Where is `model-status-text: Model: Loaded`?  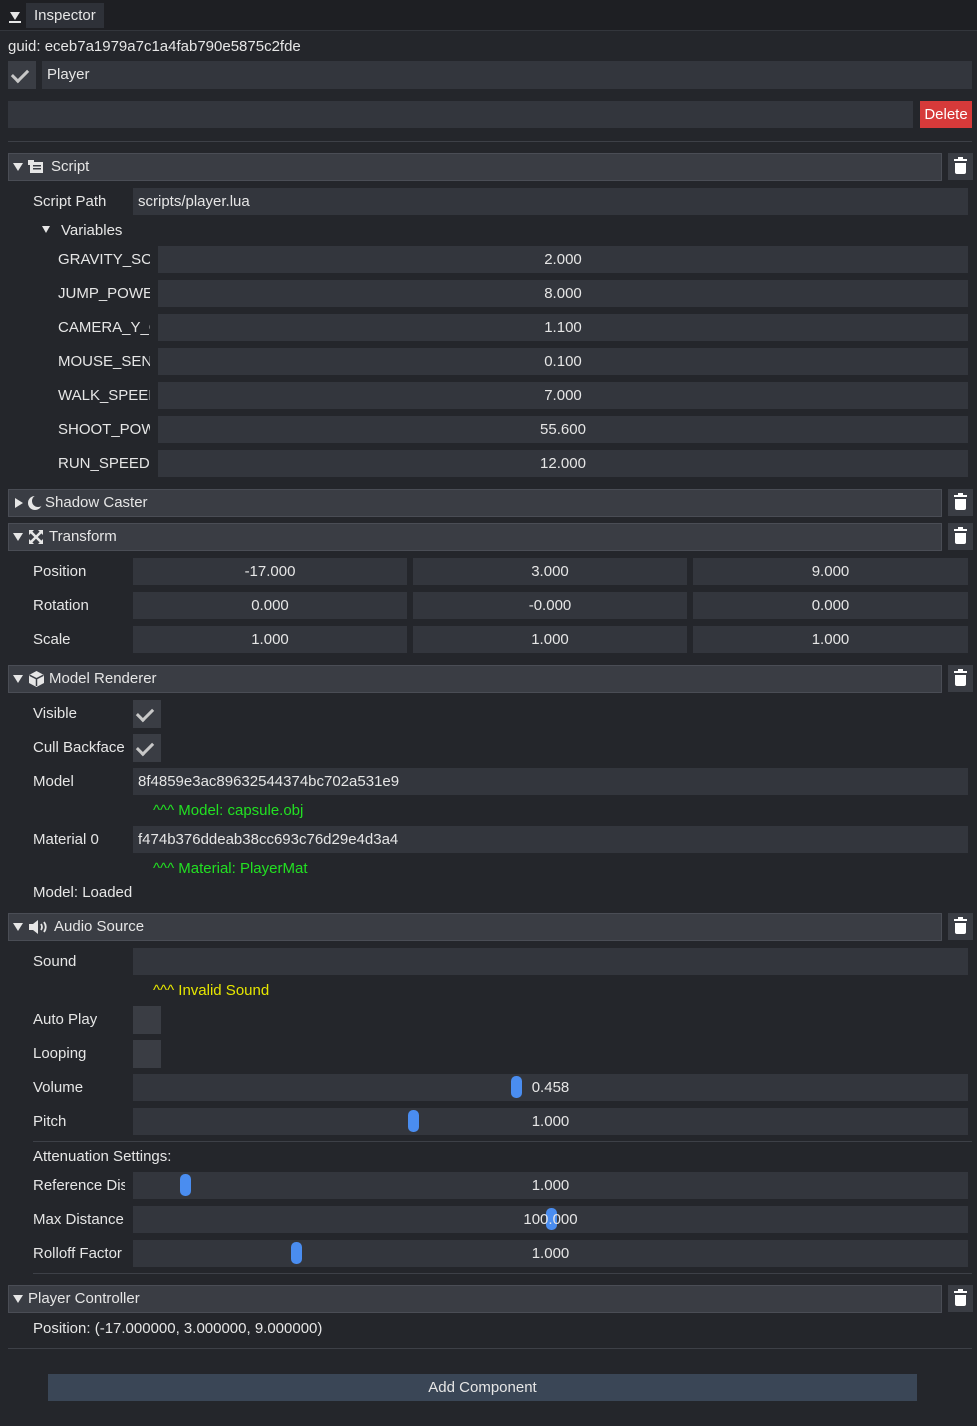 model-status-text: Model: Loaded is located at coordinates (83, 892).